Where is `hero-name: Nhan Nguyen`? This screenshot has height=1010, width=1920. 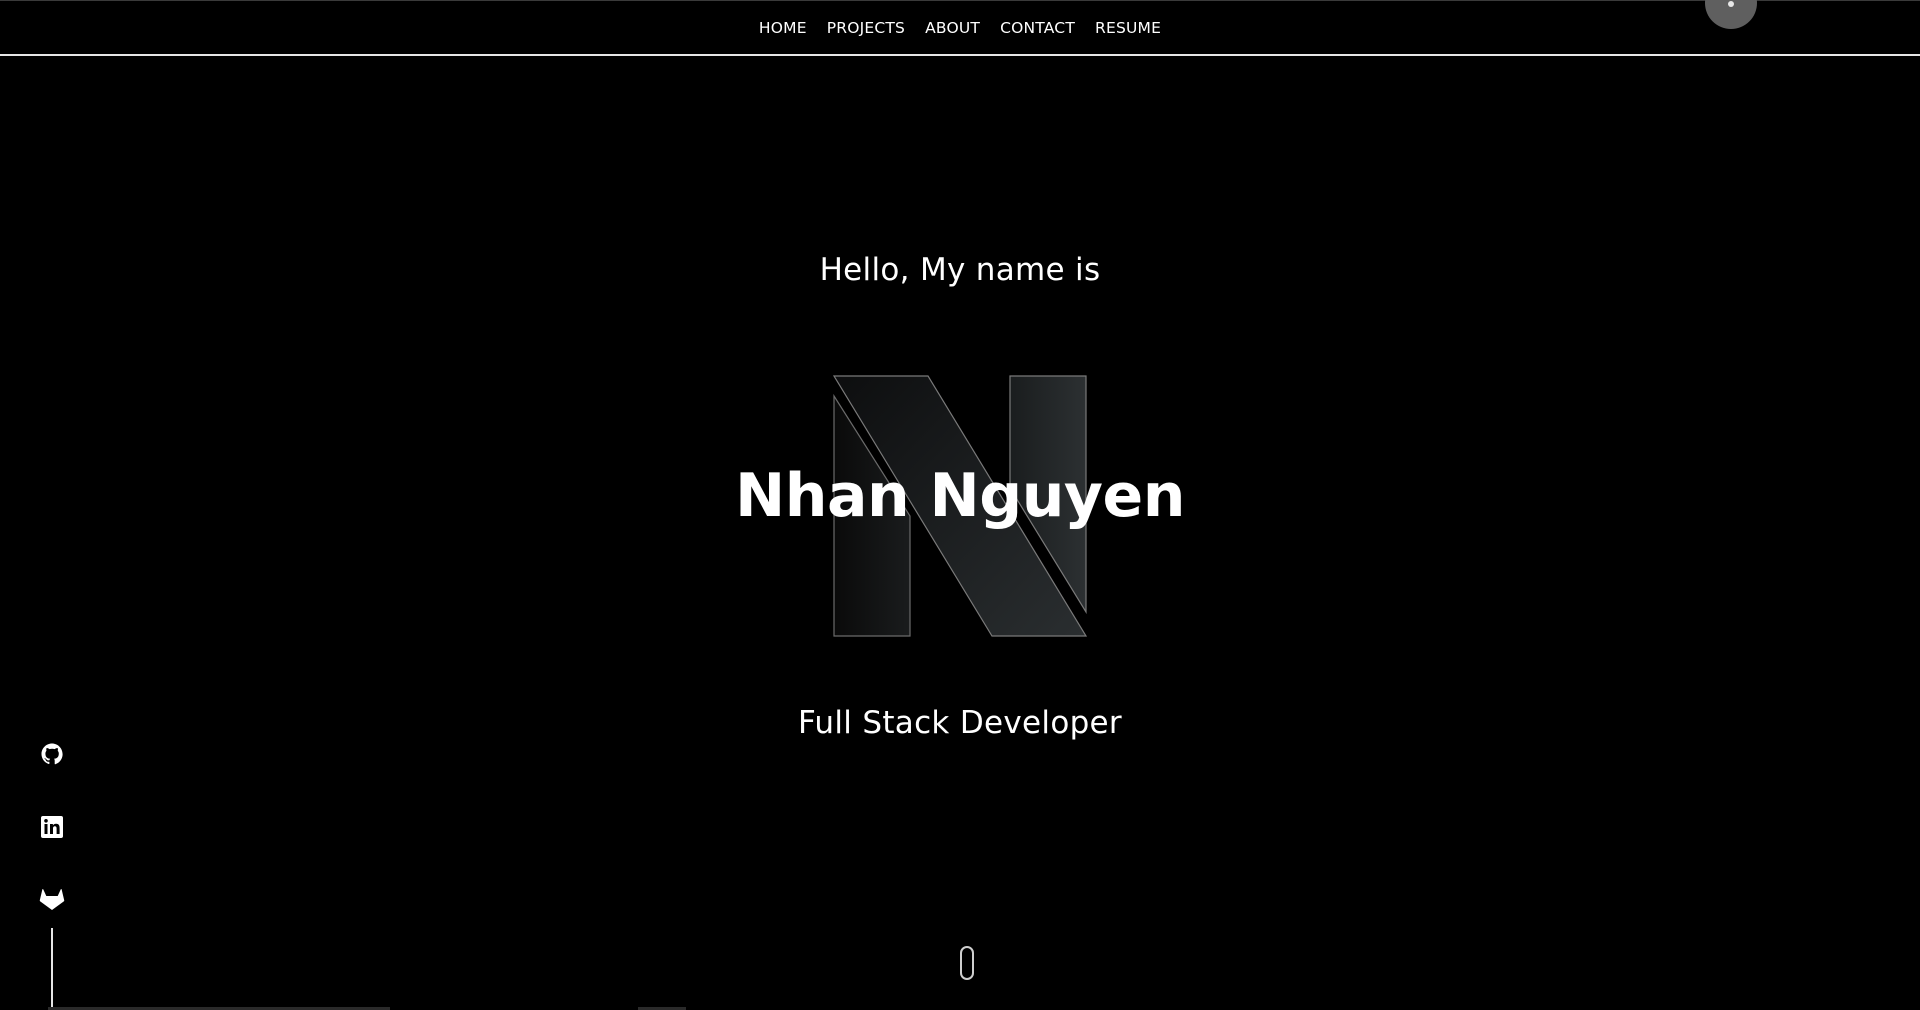
hero-name: Nhan Nguyen is located at coordinates (960, 496).